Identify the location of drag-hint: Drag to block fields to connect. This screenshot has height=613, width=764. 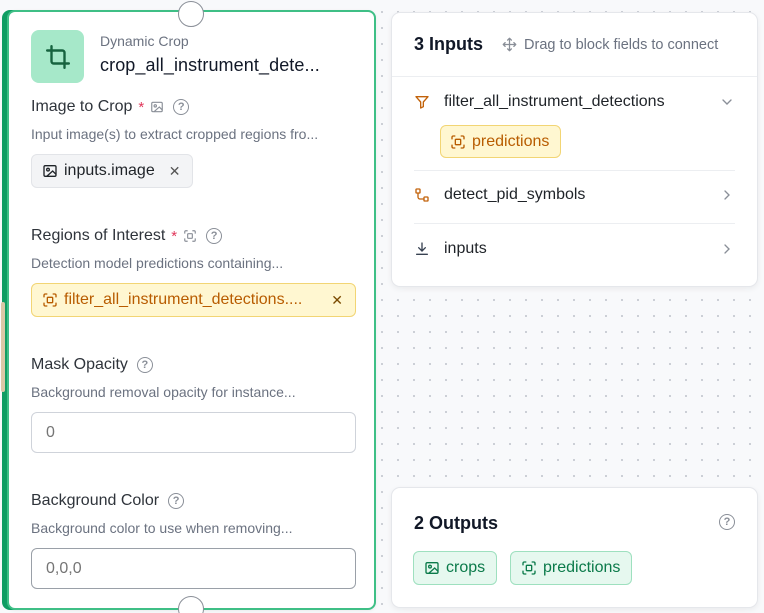
(610, 45).